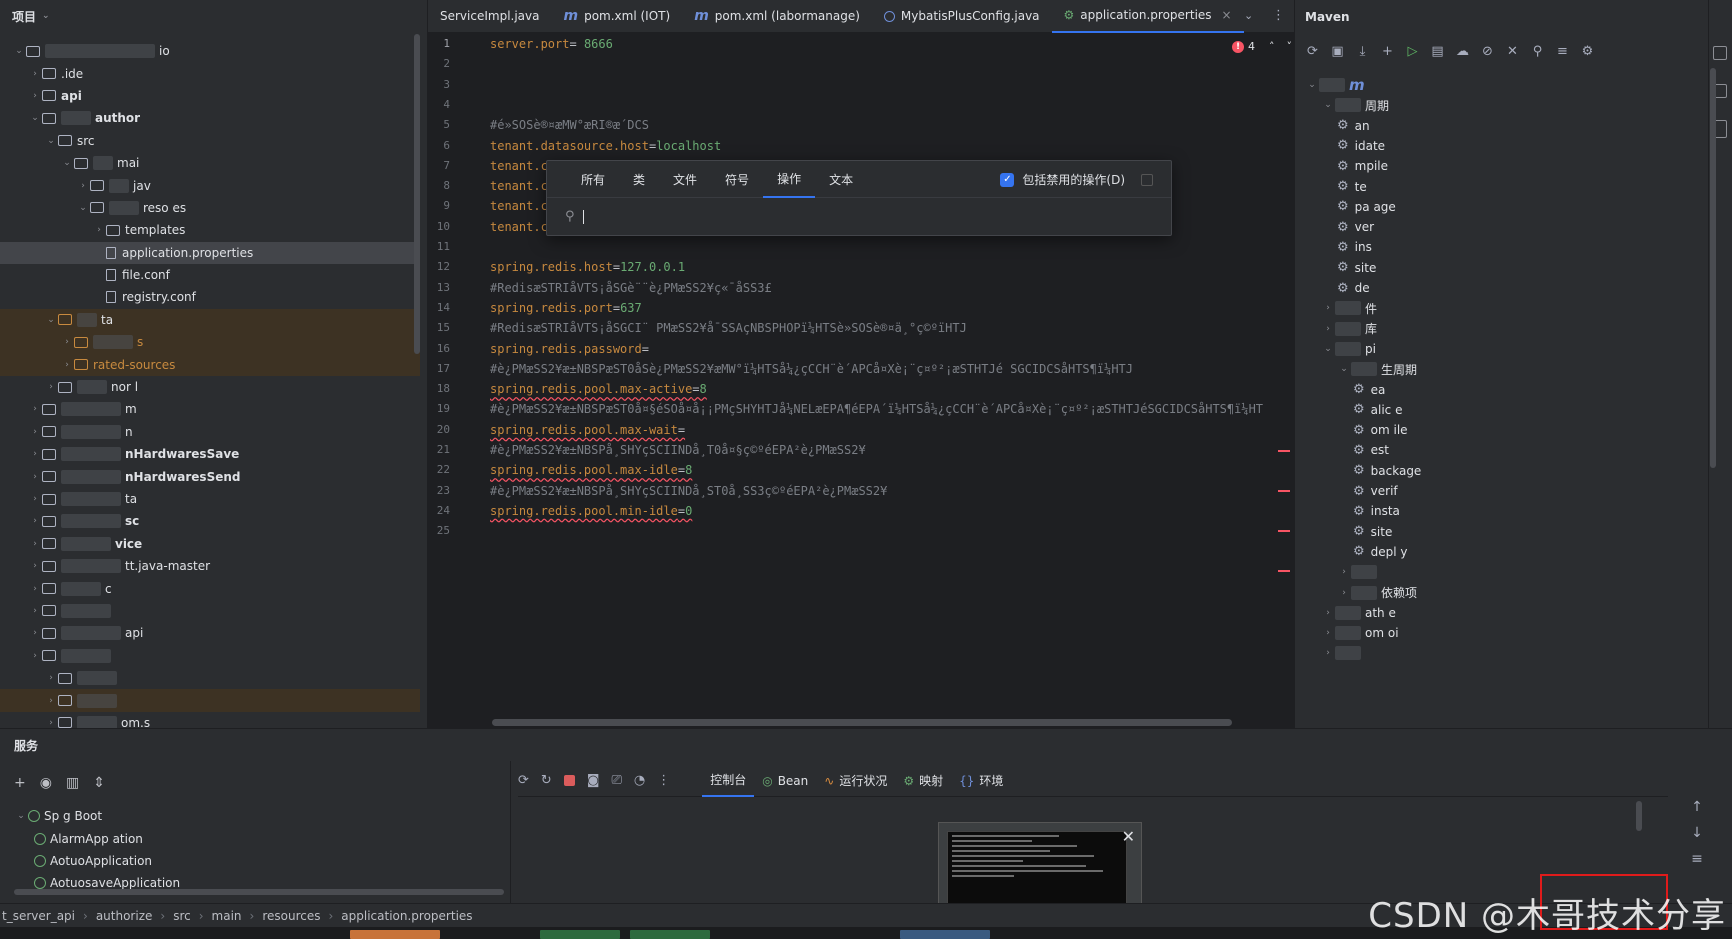 The width and height of the screenshot is (1732, 939). I want to click on breadcrumb-item: main, so click(227, 916).